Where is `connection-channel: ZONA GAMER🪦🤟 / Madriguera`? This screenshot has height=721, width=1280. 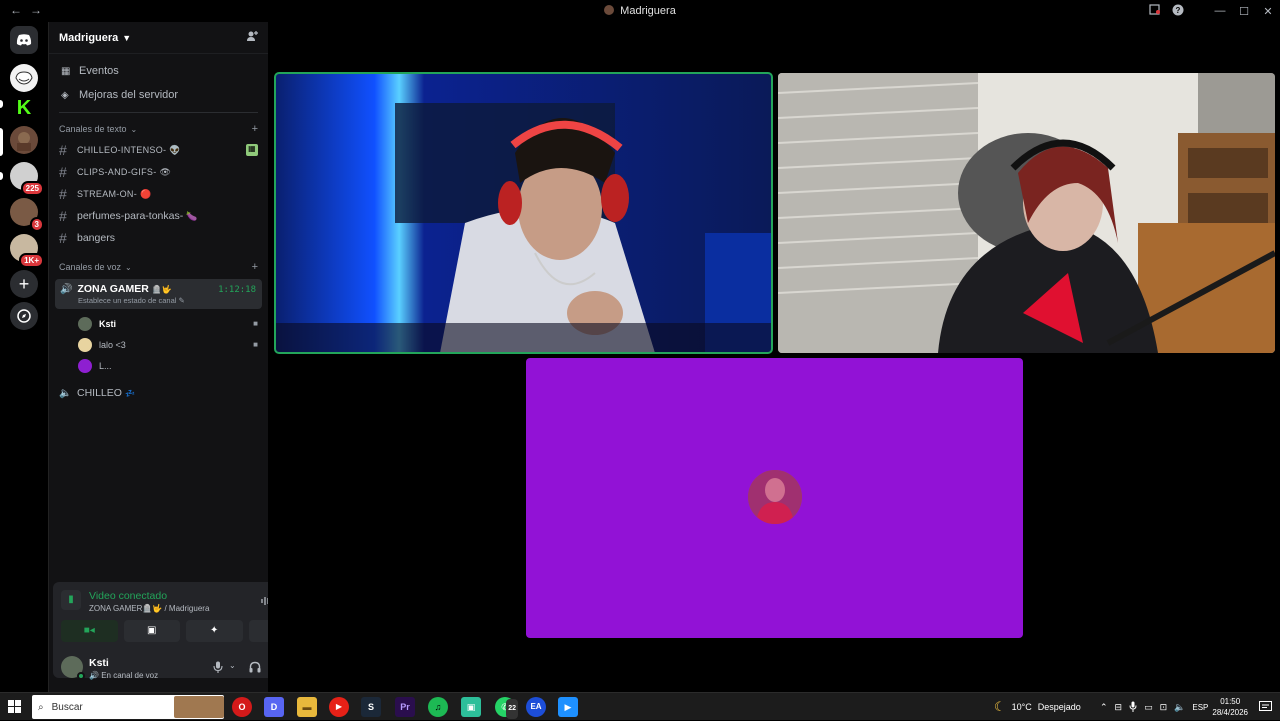
connection-channel: ZONA GAMER🪦🤟 / Madriguera is located at coordinates (149, 608).